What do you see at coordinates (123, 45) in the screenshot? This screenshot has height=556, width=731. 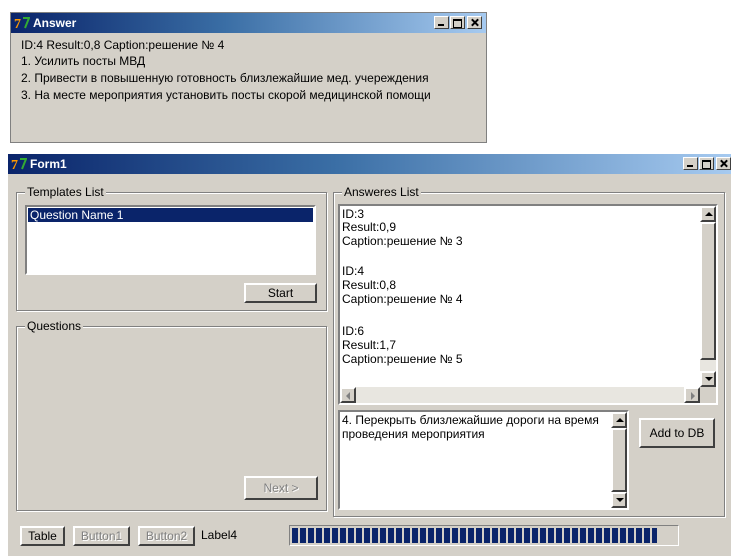 I see `answer-header-line: ID:4 Result:0,8 Caption:решение № 4` at bounding box center [123, 45].